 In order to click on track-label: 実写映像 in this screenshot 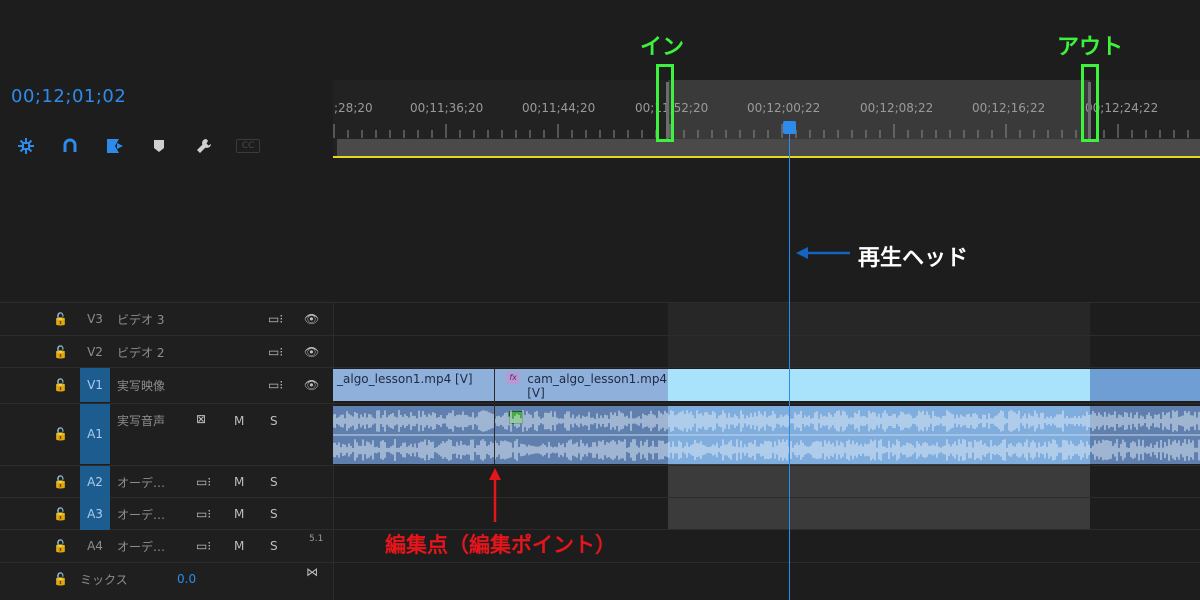, I will do `click(141, 385)`.